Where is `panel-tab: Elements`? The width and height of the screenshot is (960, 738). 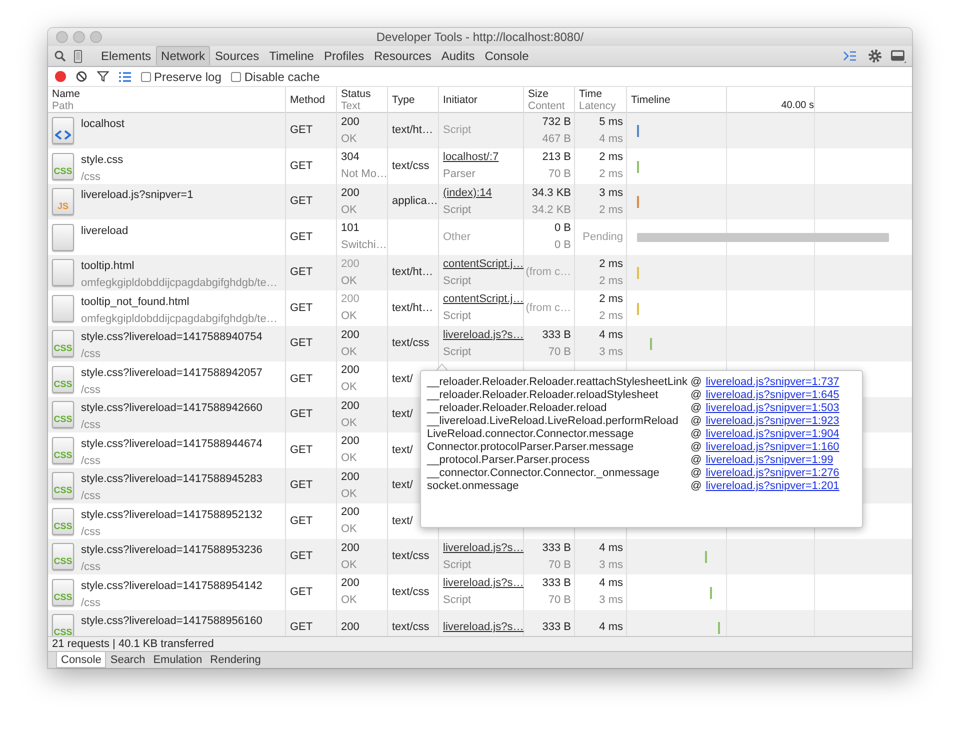
panel-tab: Elements is located at coordinates (126, 56).